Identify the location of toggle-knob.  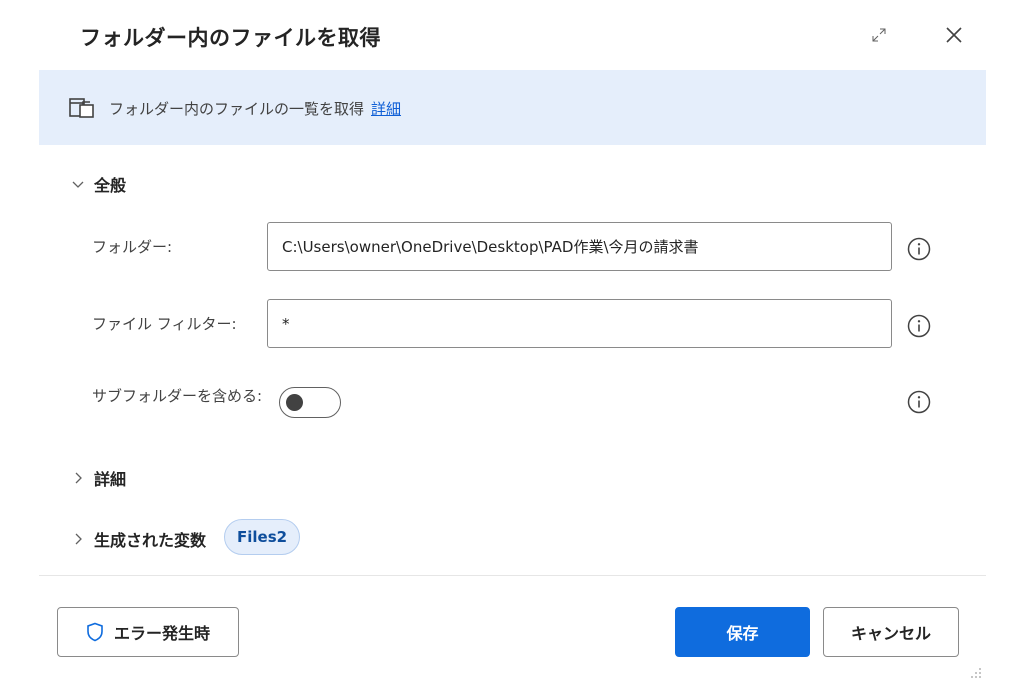
(294, 402).